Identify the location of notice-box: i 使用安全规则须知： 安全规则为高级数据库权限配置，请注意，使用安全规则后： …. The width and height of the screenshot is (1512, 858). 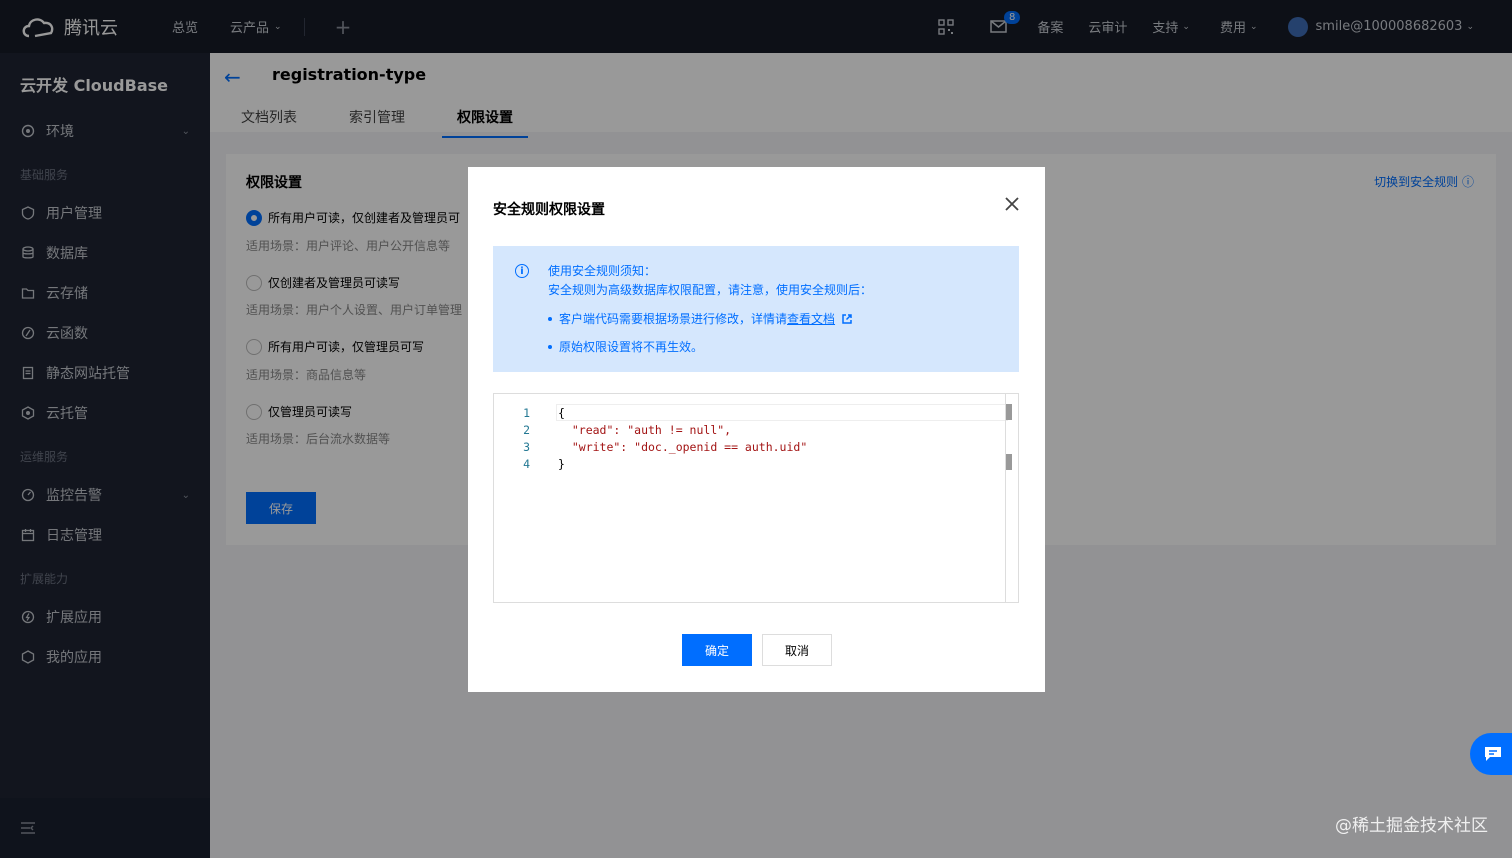
(756, 309).